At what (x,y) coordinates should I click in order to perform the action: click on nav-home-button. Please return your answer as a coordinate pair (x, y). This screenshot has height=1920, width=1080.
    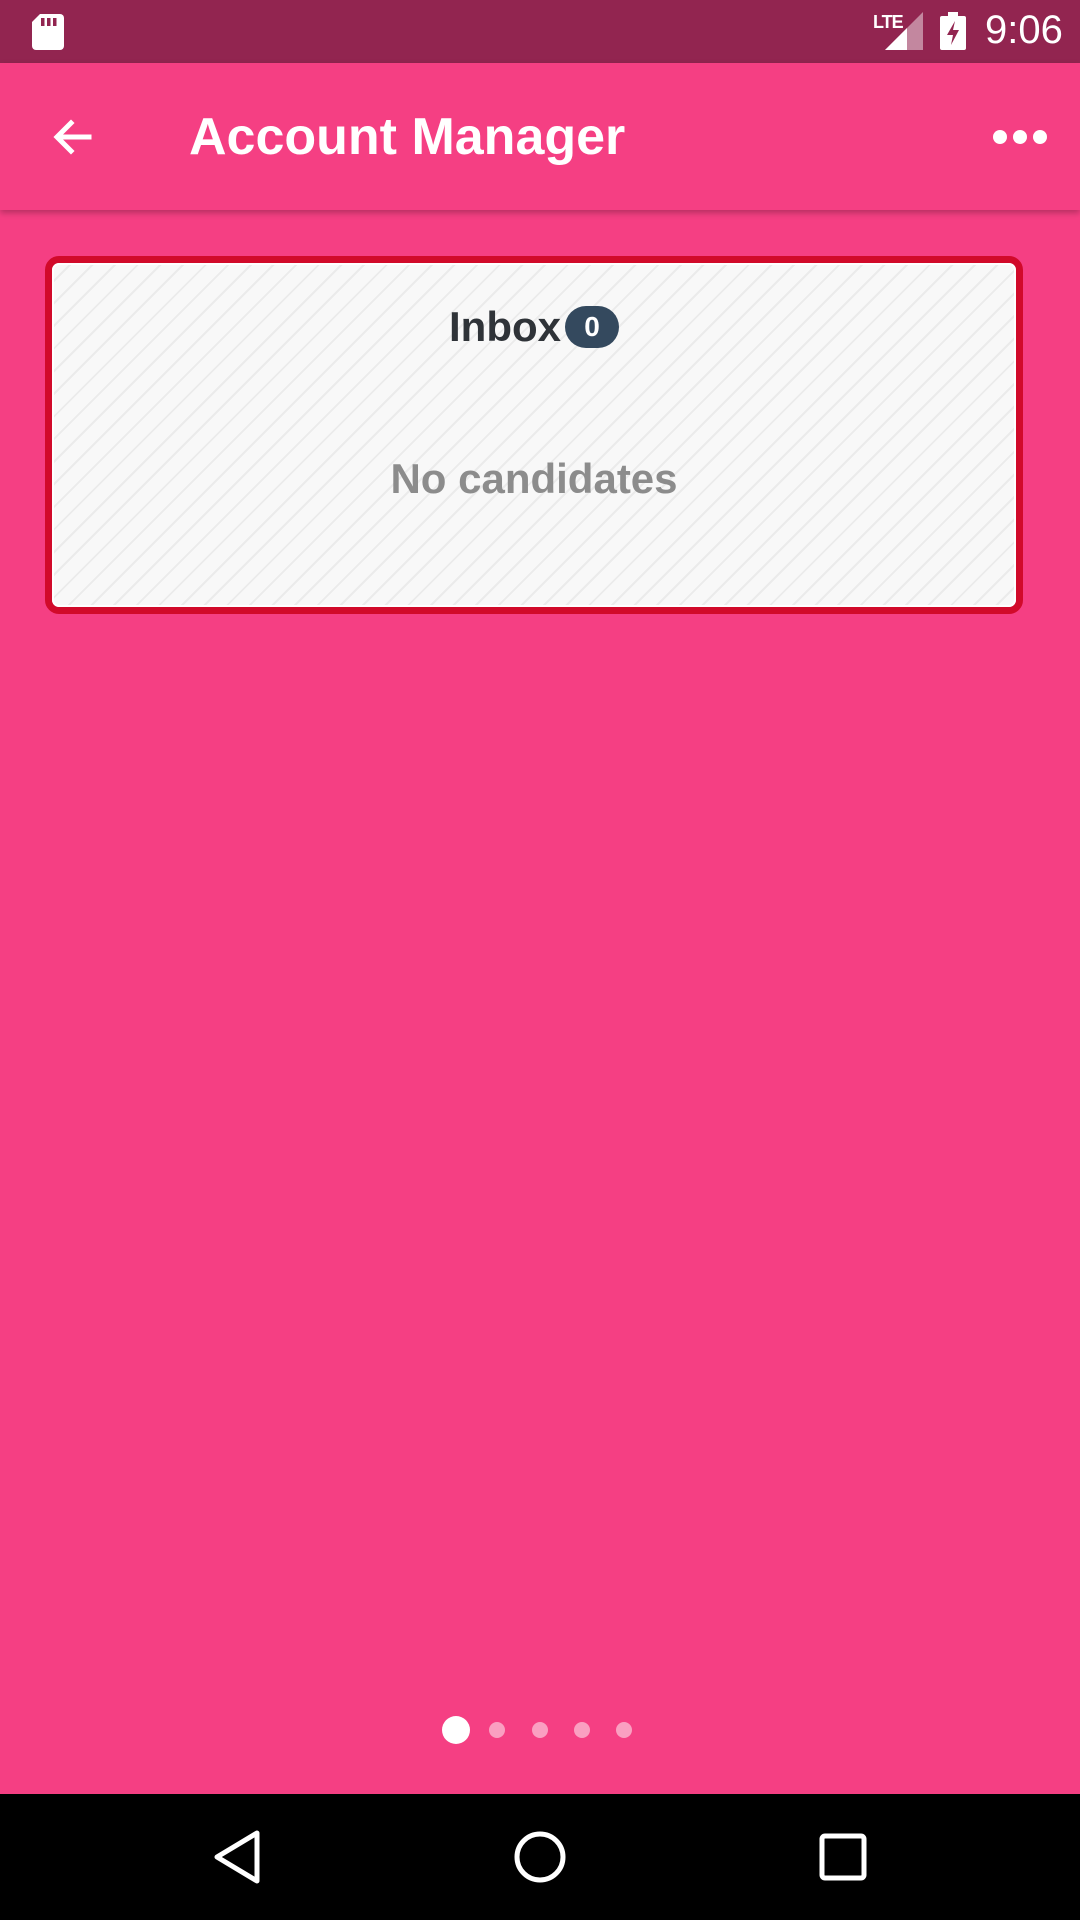
    Looking at the image, I should click on (540, 1857).